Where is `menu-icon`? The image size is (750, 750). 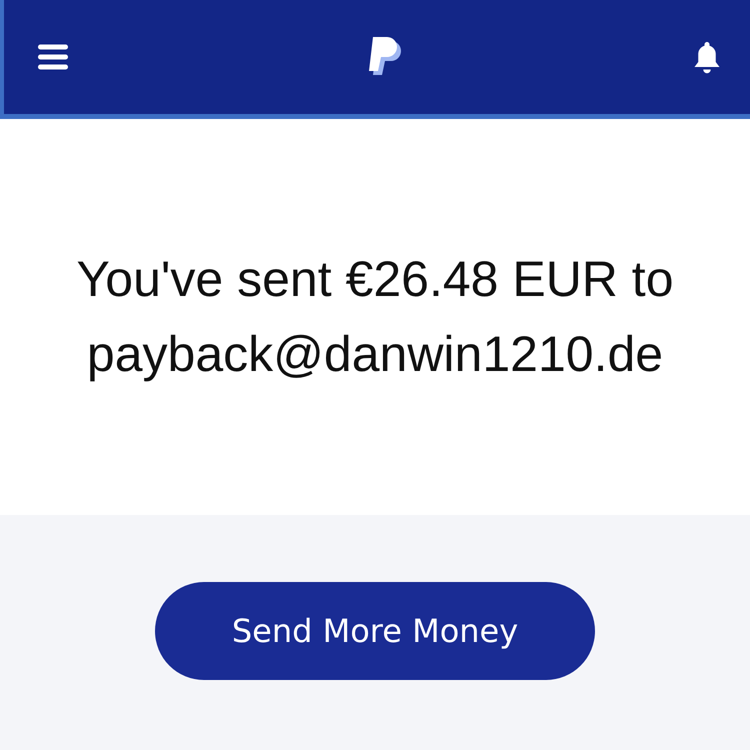 menu-icon is located at coordinates (53, 57).